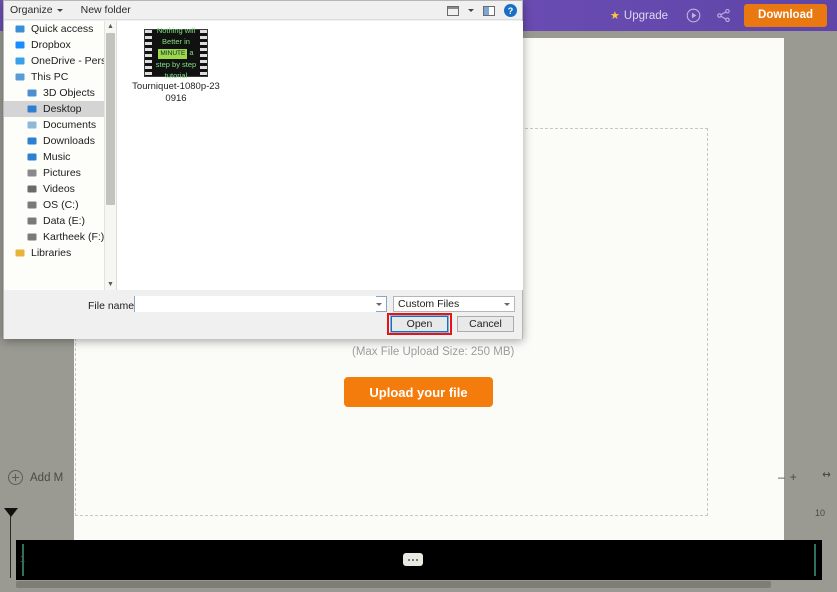 Image resolution: width=837 pixels, height=592 pixels. I want to click on folder-icon, so click(20, 253).